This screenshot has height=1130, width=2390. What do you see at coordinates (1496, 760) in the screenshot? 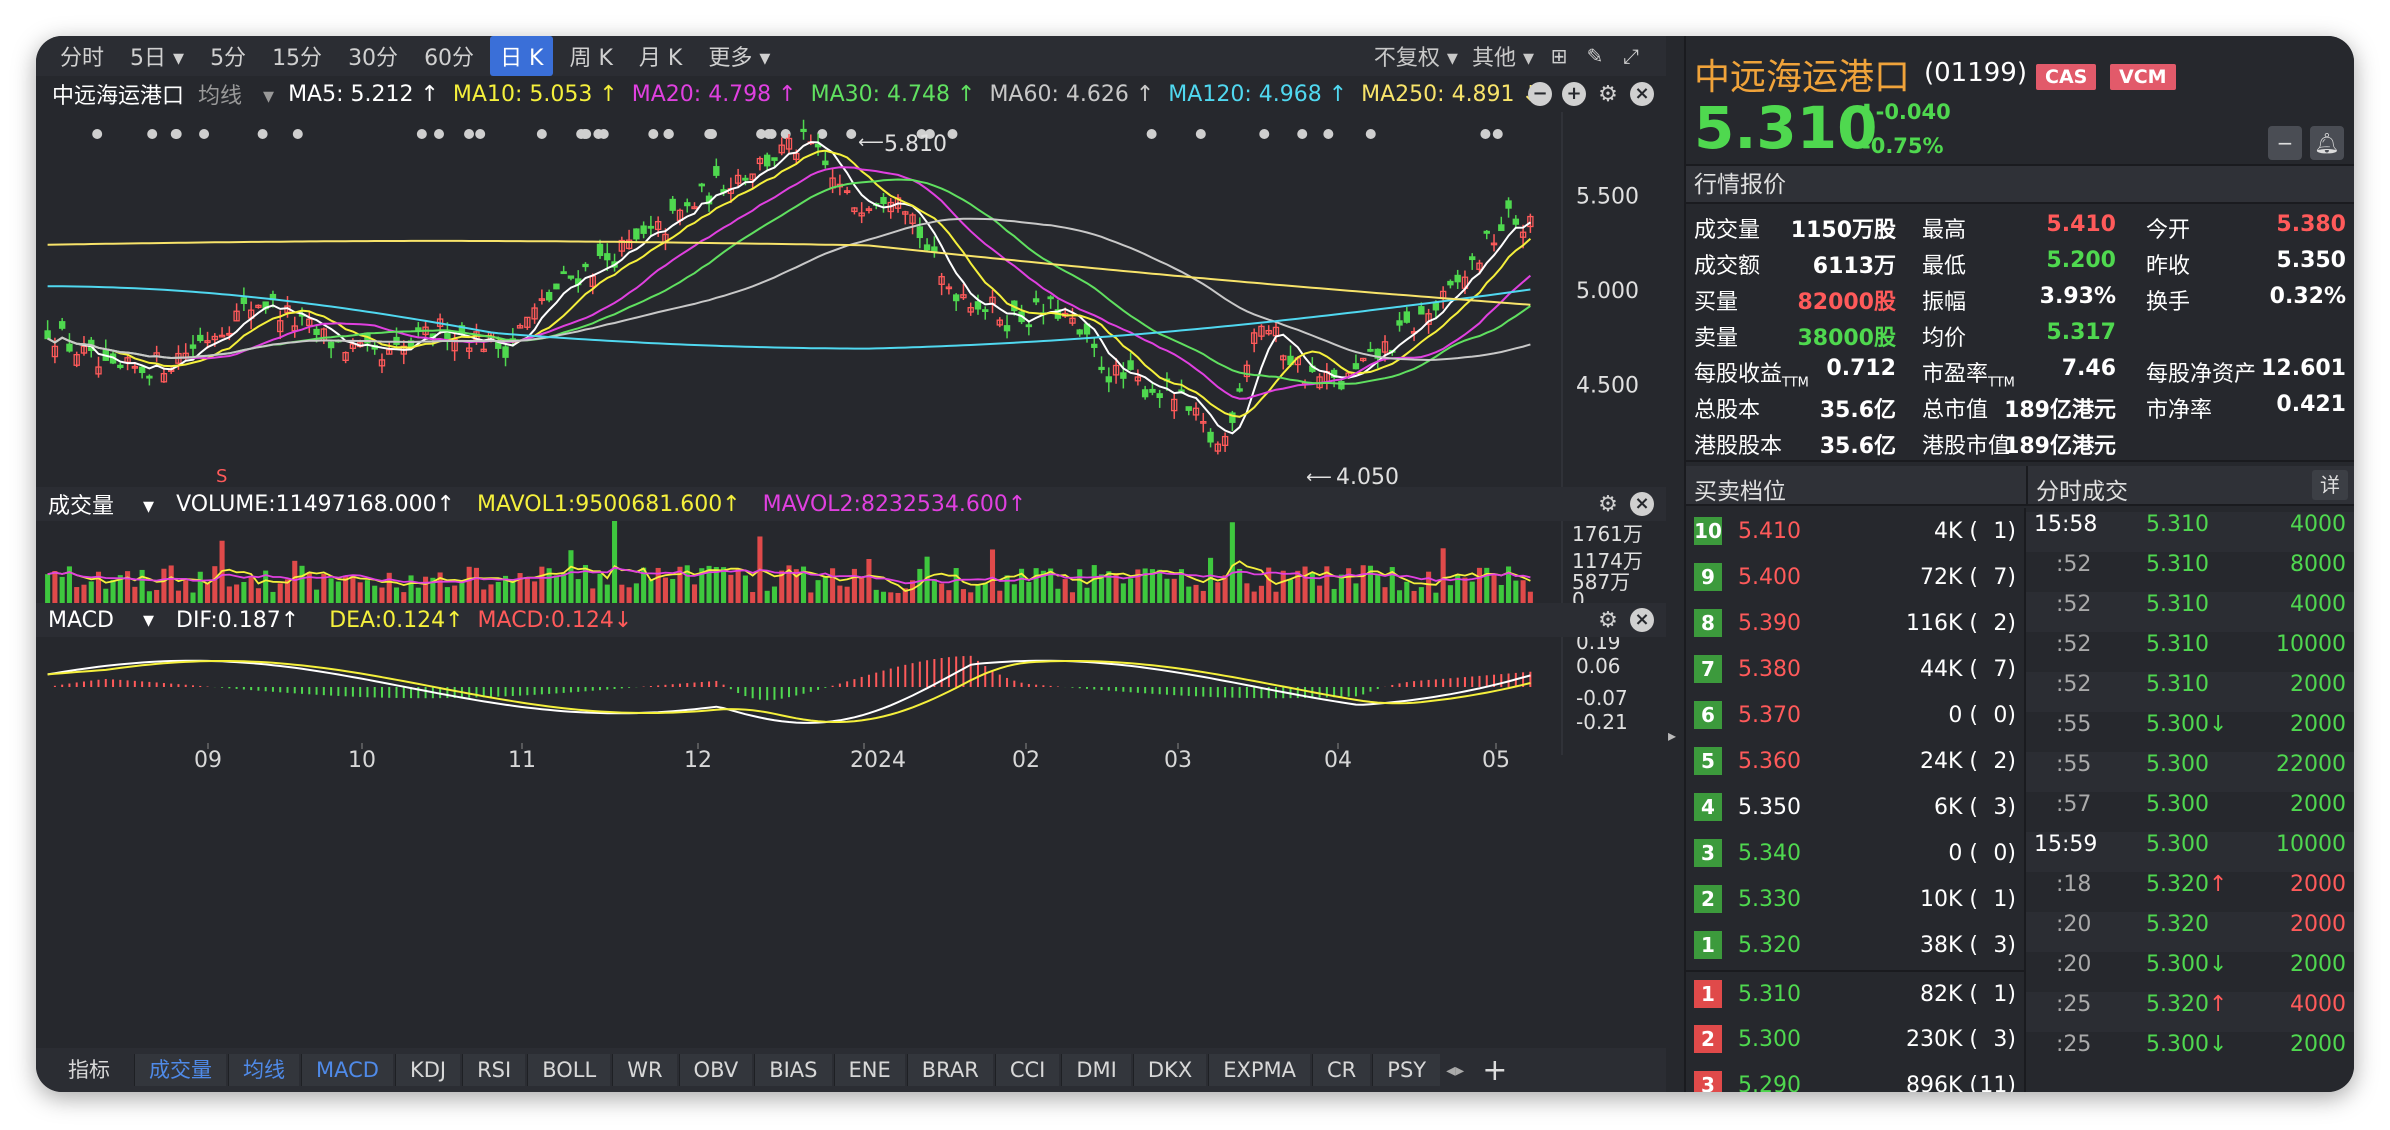
I see `x-axis-label: 05` at bounding box center [1496, 760].